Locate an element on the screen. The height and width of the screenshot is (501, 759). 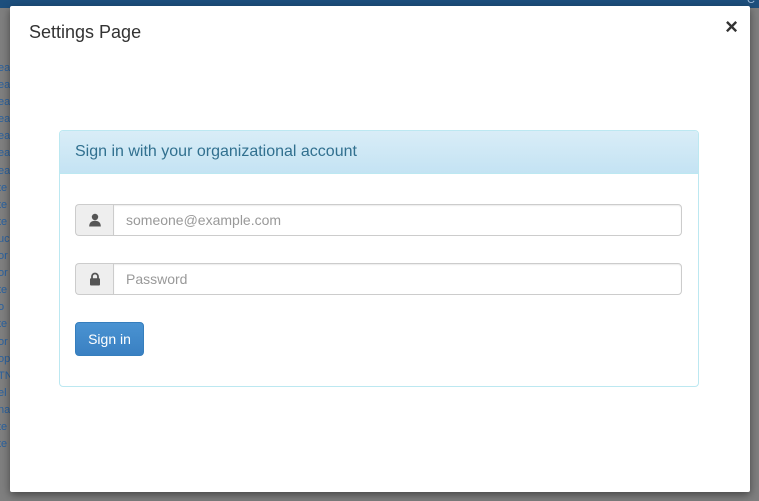
password-input is located at coordinates (397, 279).